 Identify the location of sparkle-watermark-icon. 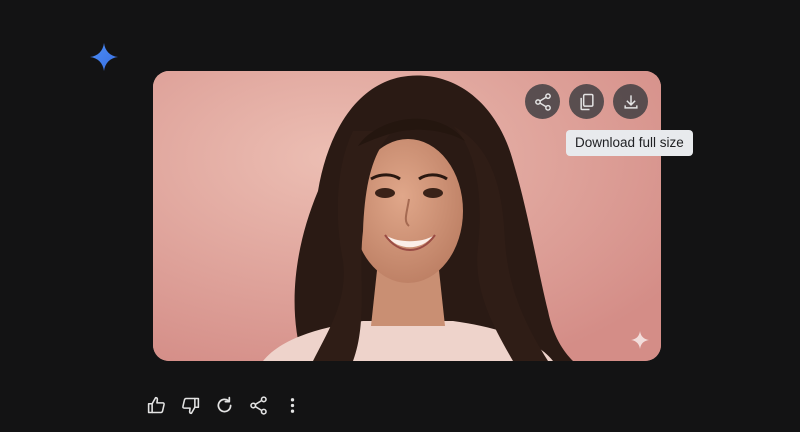
(640, 340).